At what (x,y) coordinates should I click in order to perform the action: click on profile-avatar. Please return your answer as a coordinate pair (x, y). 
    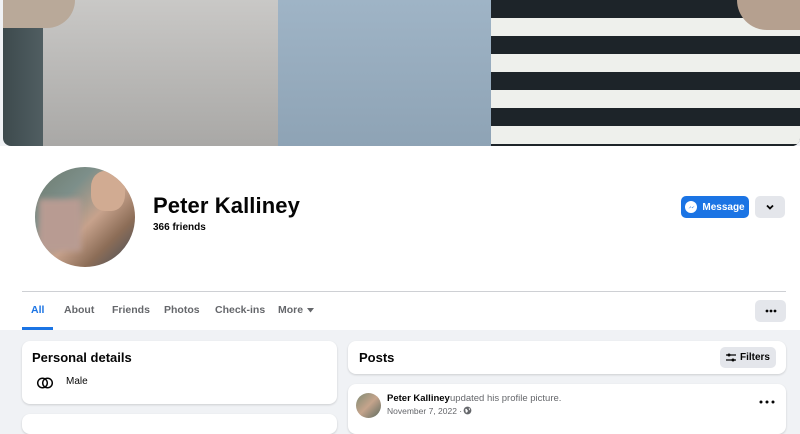
    Looking at the image, I should click on (85, 217).